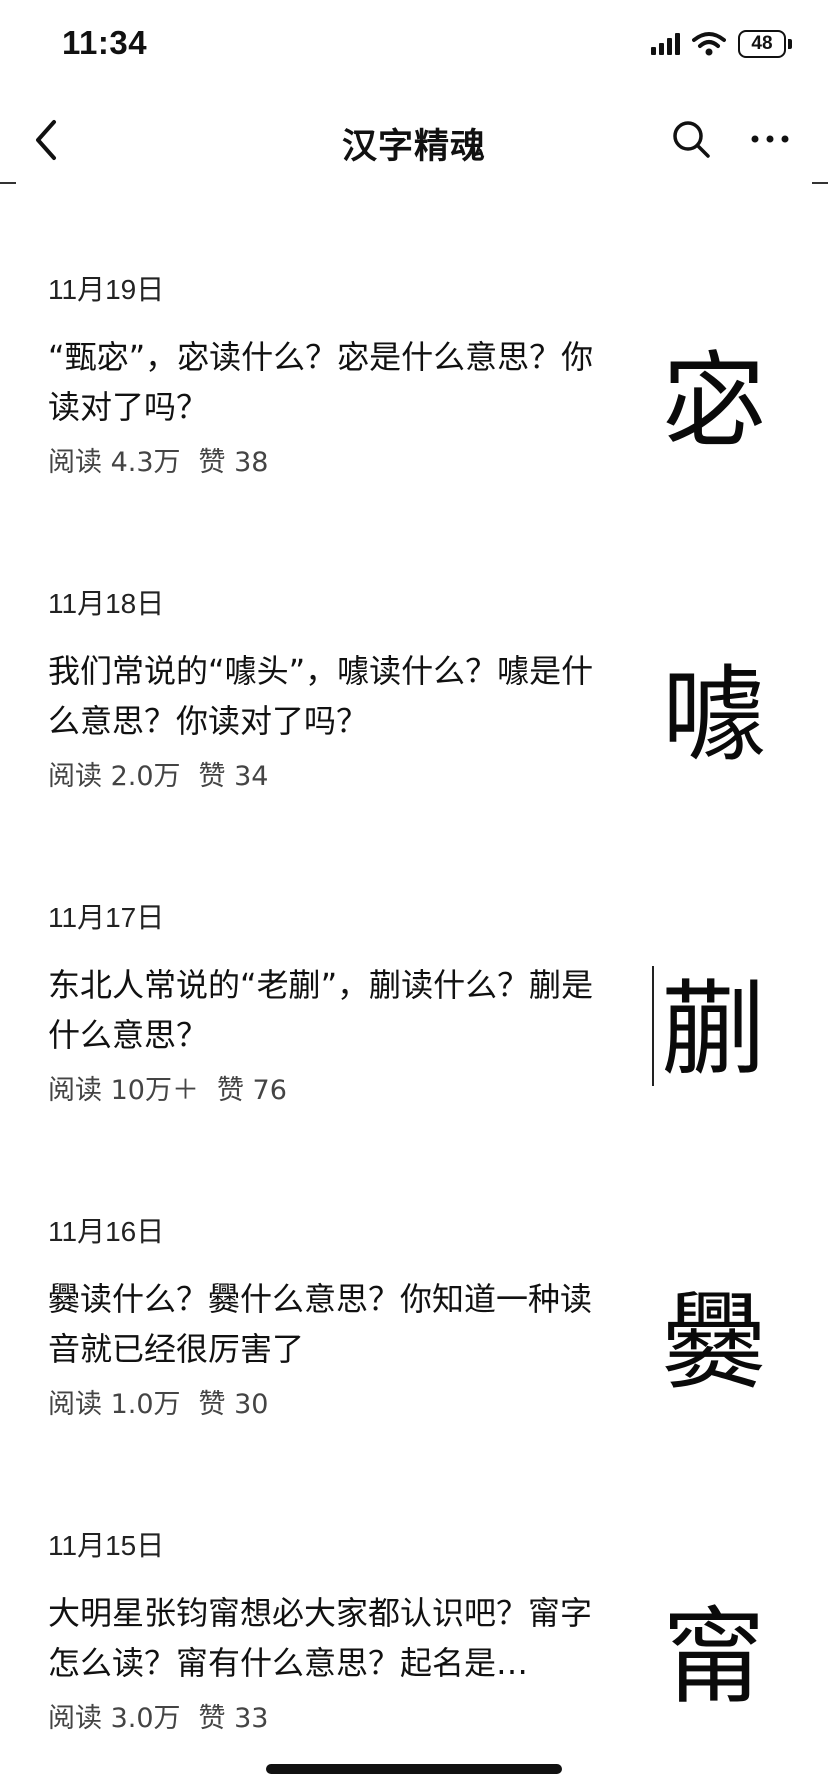 The height and width of the screenshot is (1792, 828). What do you see at coordinates (414, 1769) in the screenshot?
I see `home-indicator` at bounding box center [414, 1769].